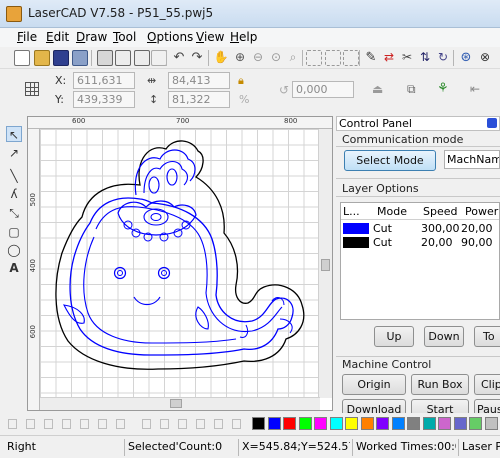 This screenshot has height=458, width=500. I want to click on zoom-out-icon: ⊖, so click(258, 58).